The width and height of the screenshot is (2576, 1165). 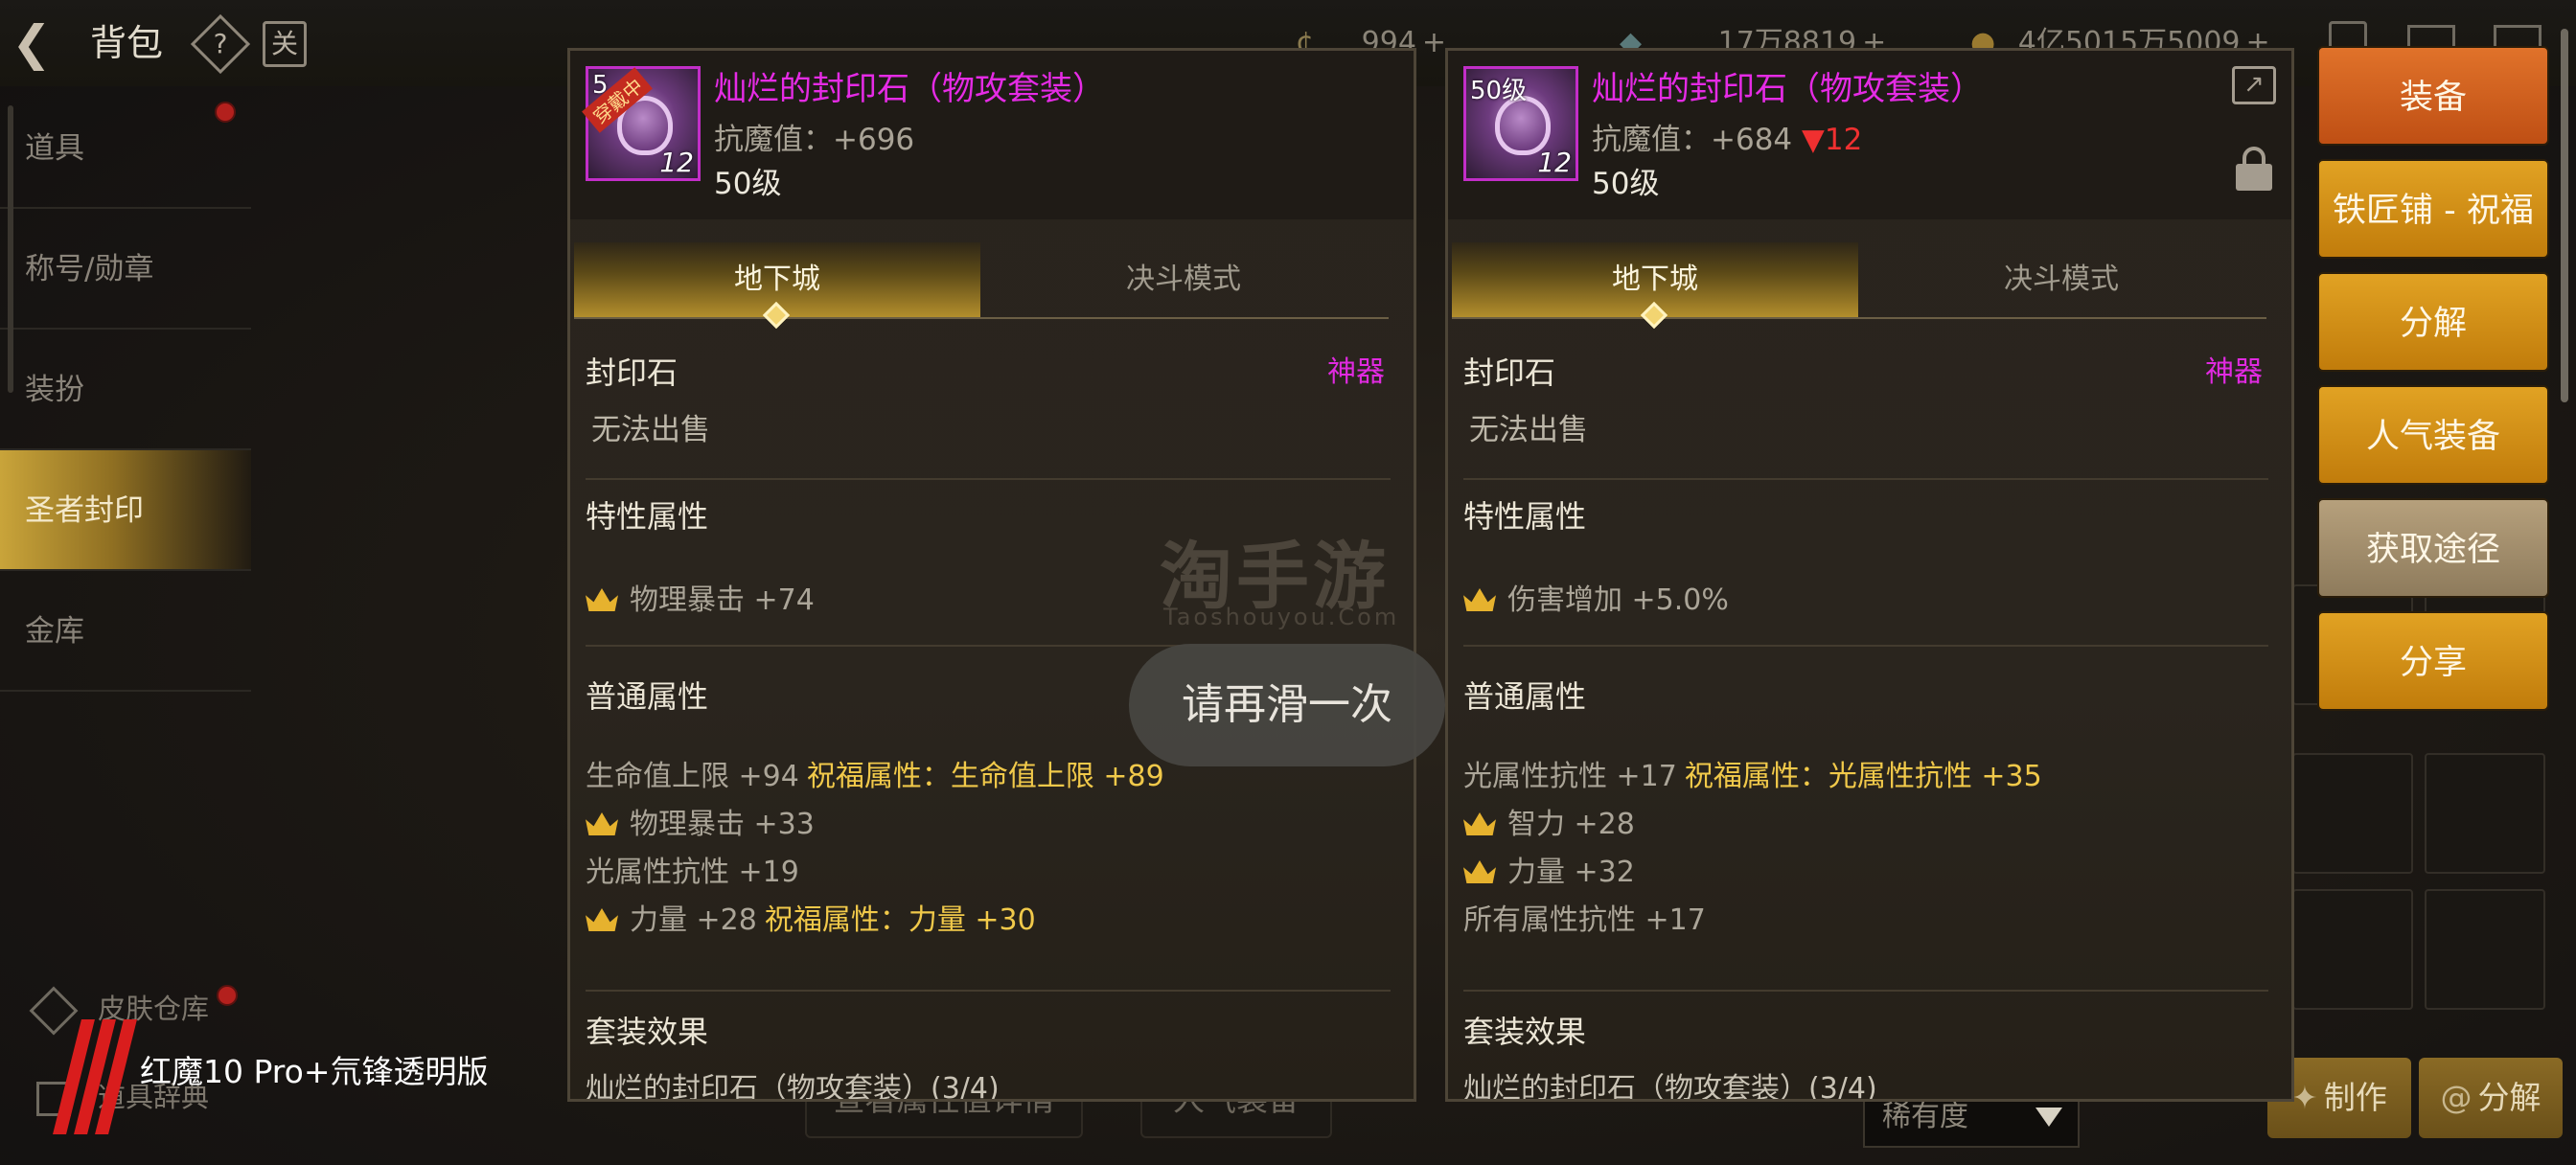 I want to click on share-icon: ↗, so click(x=2254, y=85).